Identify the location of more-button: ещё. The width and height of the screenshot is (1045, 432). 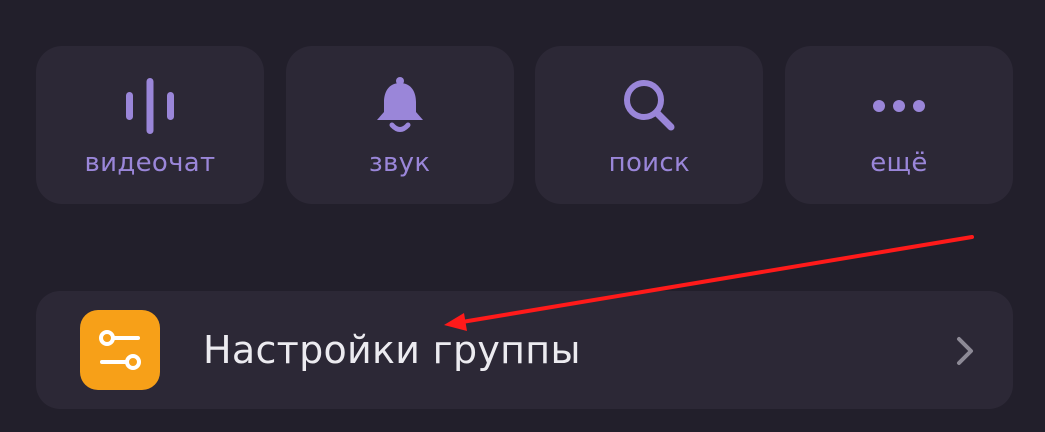
(898, 125).